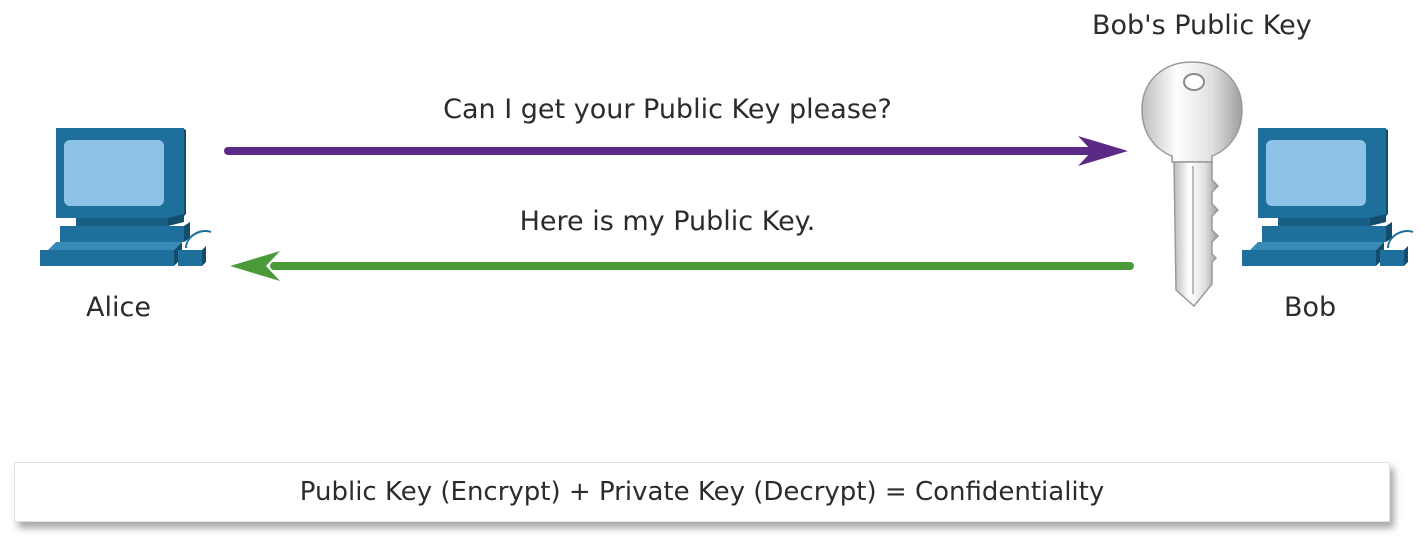  What do you see at coordinates (1327, 201) in the screenshot?
I see `bob-computer-icon` at bounding box center [1327, 201].